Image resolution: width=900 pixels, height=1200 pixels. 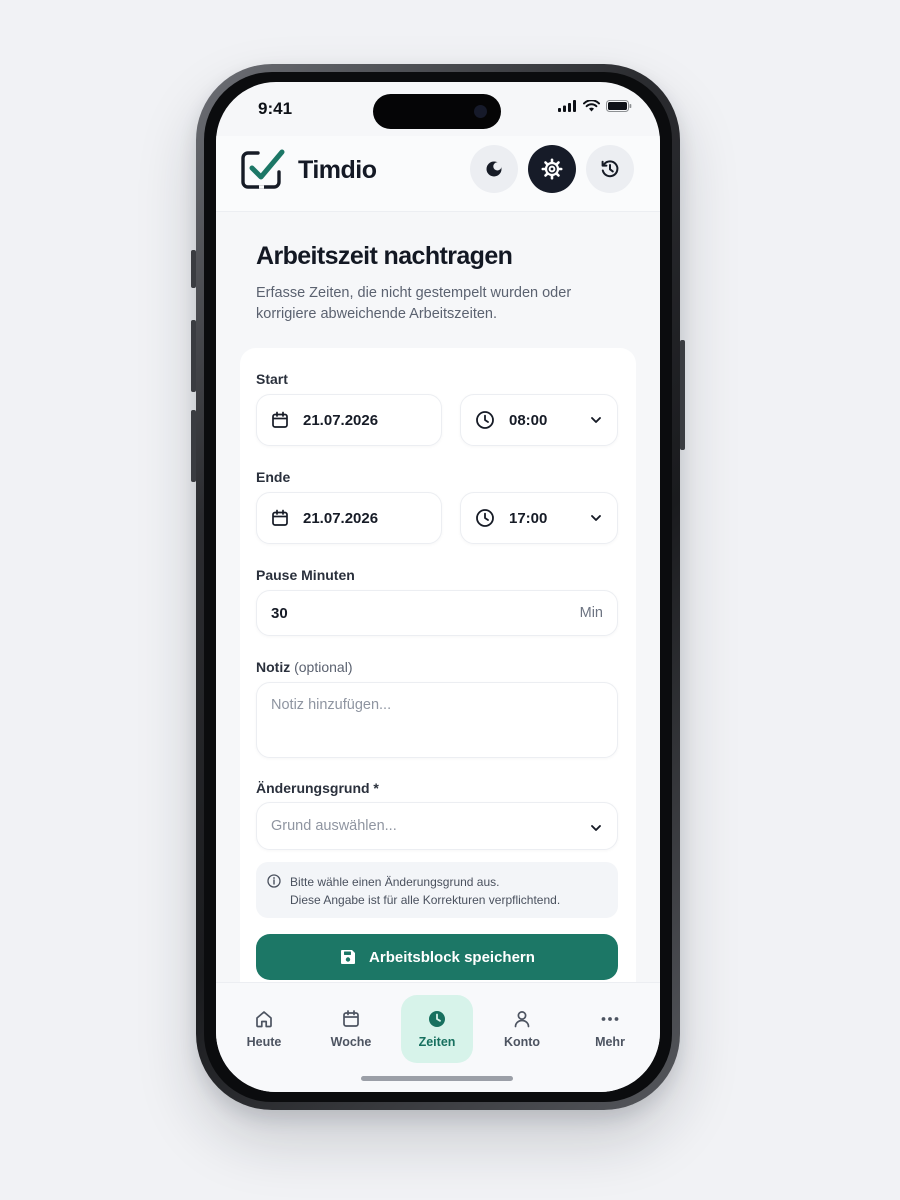 What do you see at coordinates (437, 613) in the screenshot?
I see `pause-minutes-input: 30 Min` at bounding box center [437, 613].